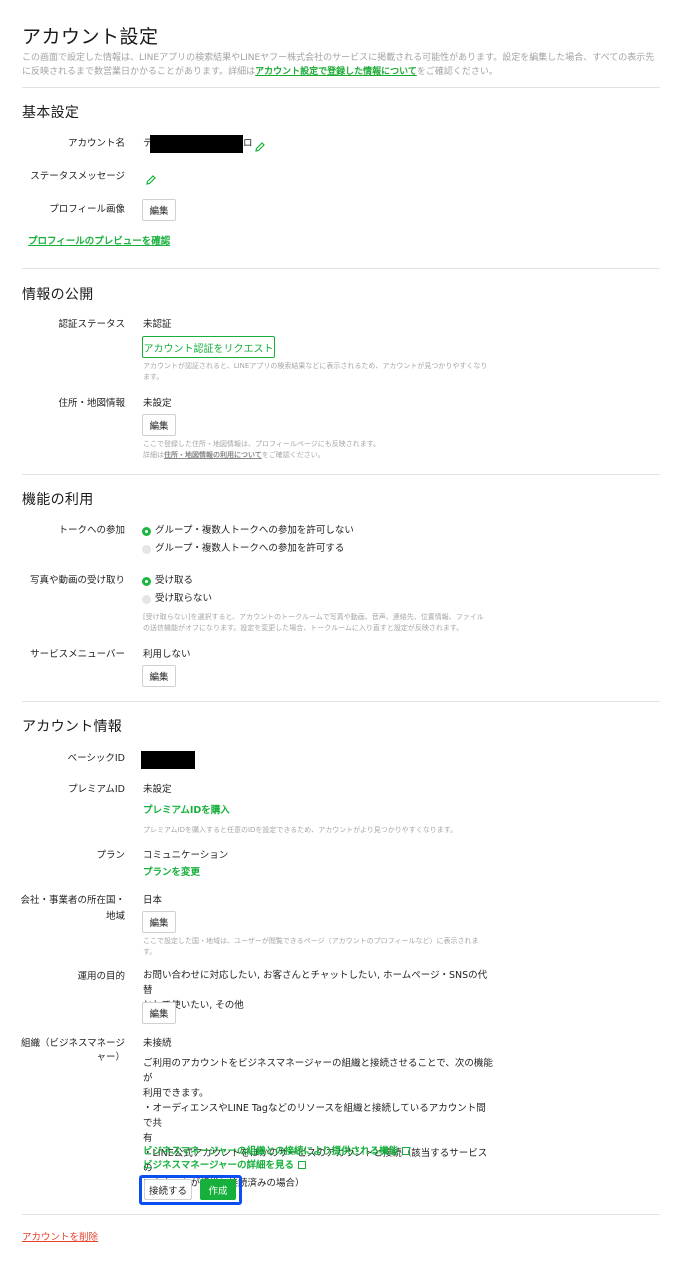  I want to click on plan-label: プラン, so click(110, 855).